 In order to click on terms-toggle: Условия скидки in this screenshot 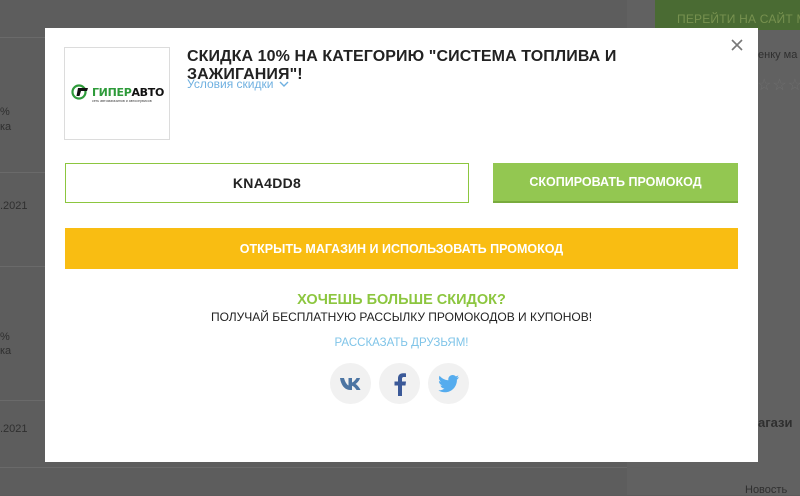, I will do `click(238, 84)`.